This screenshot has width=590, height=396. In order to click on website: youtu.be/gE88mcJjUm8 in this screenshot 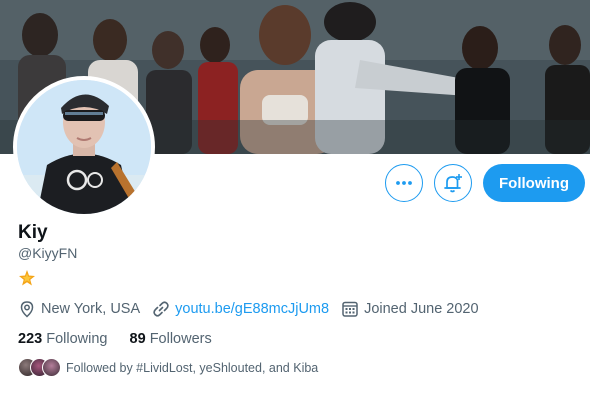, I will do `click(240, 309)`.